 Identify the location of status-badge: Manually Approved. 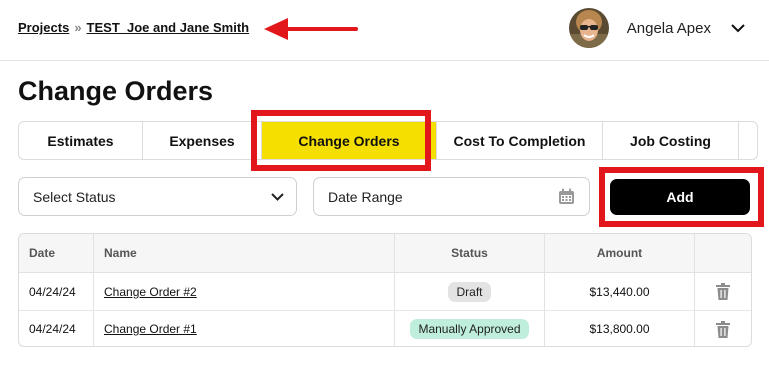
(469, 329).